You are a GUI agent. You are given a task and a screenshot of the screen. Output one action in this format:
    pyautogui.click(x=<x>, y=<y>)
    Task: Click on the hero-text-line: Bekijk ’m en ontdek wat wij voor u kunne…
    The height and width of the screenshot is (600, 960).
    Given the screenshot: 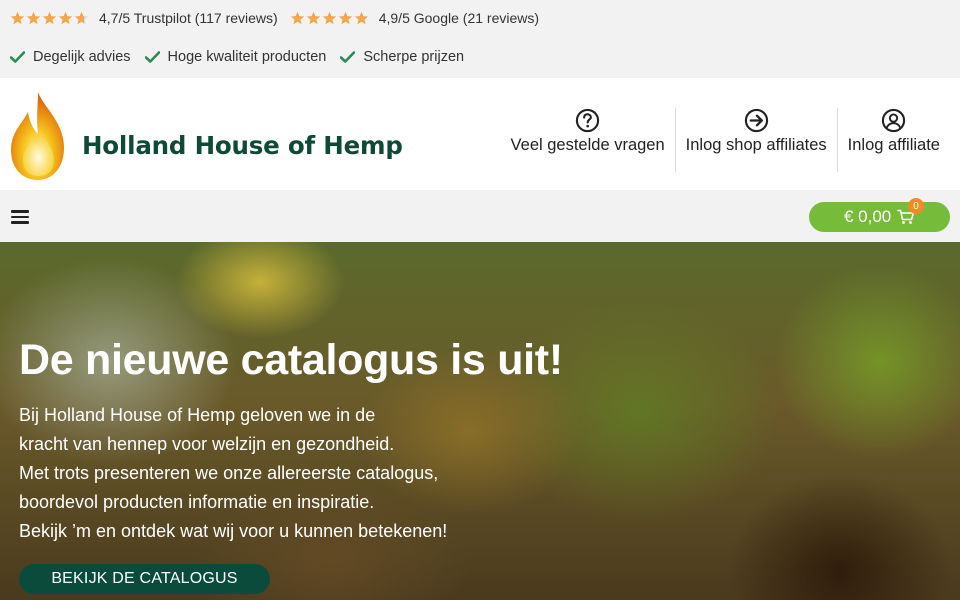 What is the action you would take?
    pyautogui.click(x=233, y=531)
    